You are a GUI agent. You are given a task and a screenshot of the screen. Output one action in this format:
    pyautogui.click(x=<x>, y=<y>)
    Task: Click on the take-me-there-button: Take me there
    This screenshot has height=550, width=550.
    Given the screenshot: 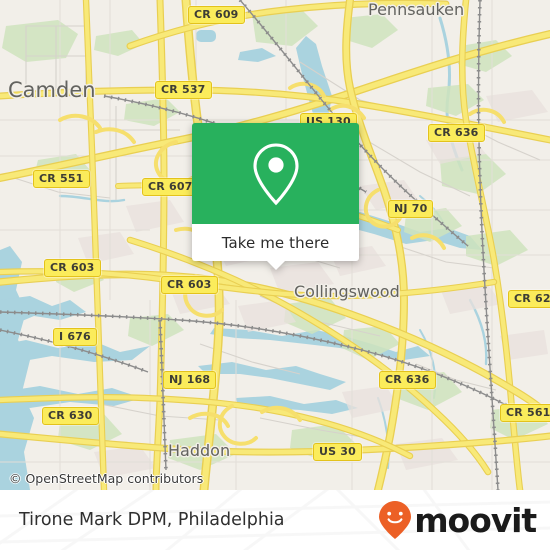 What is the action you would take?
    pyautogui.click(x=275, y=247)
    